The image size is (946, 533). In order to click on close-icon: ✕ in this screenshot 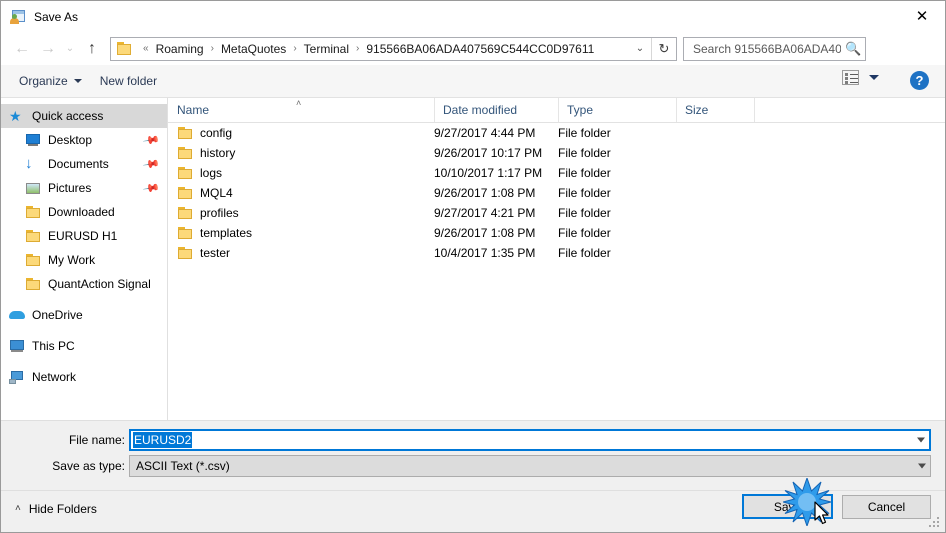, I will do `click(922, 16)`.